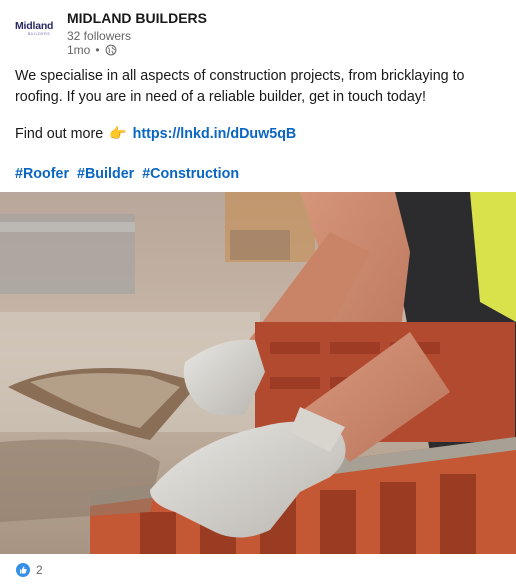 This screenshot has height=585, width=516. What do you see at coordinates (42, 174) in the screenshot?
I see `hashtag-roofer: #Roofer` at bounding box center [42, 174].